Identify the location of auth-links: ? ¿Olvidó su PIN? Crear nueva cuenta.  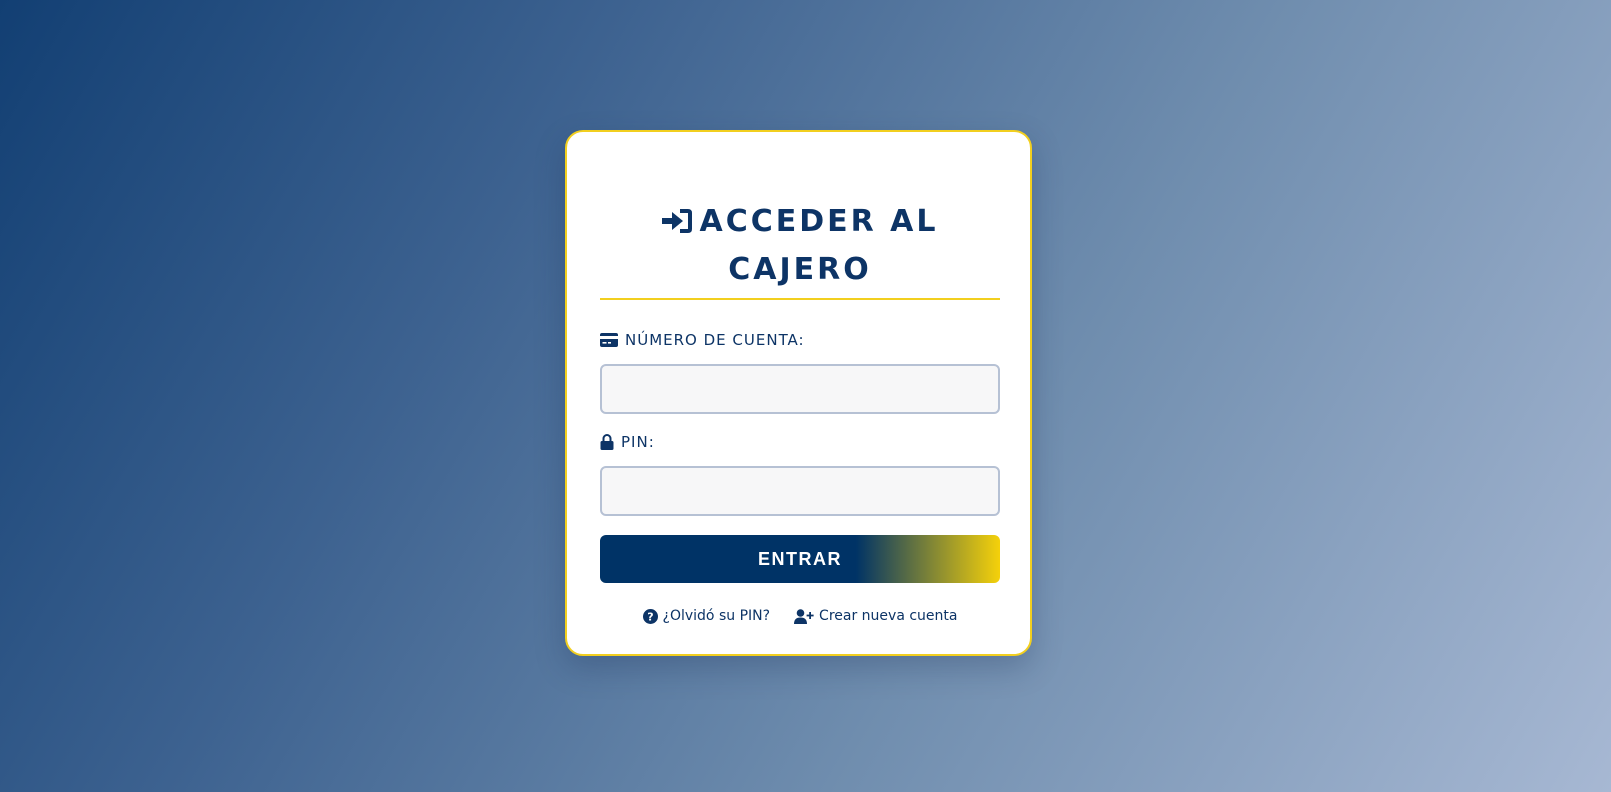
(800, 616).